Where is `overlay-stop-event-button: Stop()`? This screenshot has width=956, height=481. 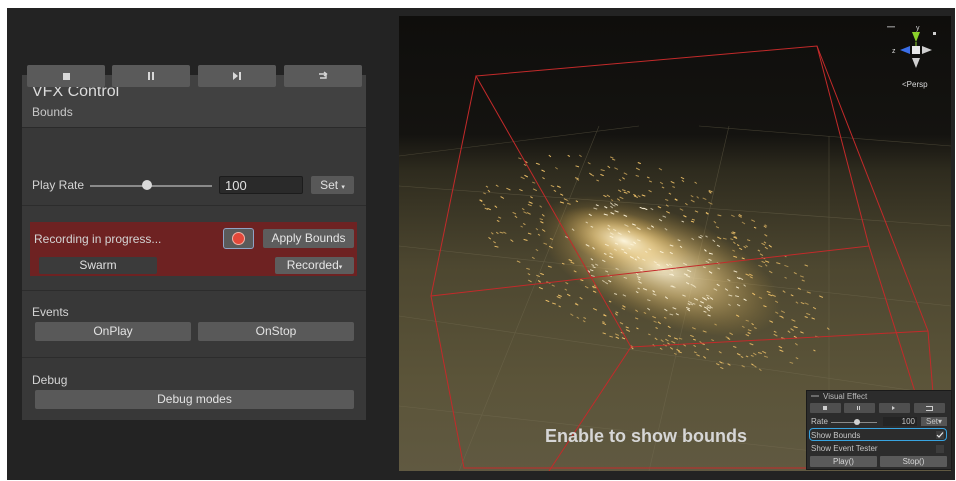
overlay-stop-event-button: Stop() is located at coordinates (913, 461).